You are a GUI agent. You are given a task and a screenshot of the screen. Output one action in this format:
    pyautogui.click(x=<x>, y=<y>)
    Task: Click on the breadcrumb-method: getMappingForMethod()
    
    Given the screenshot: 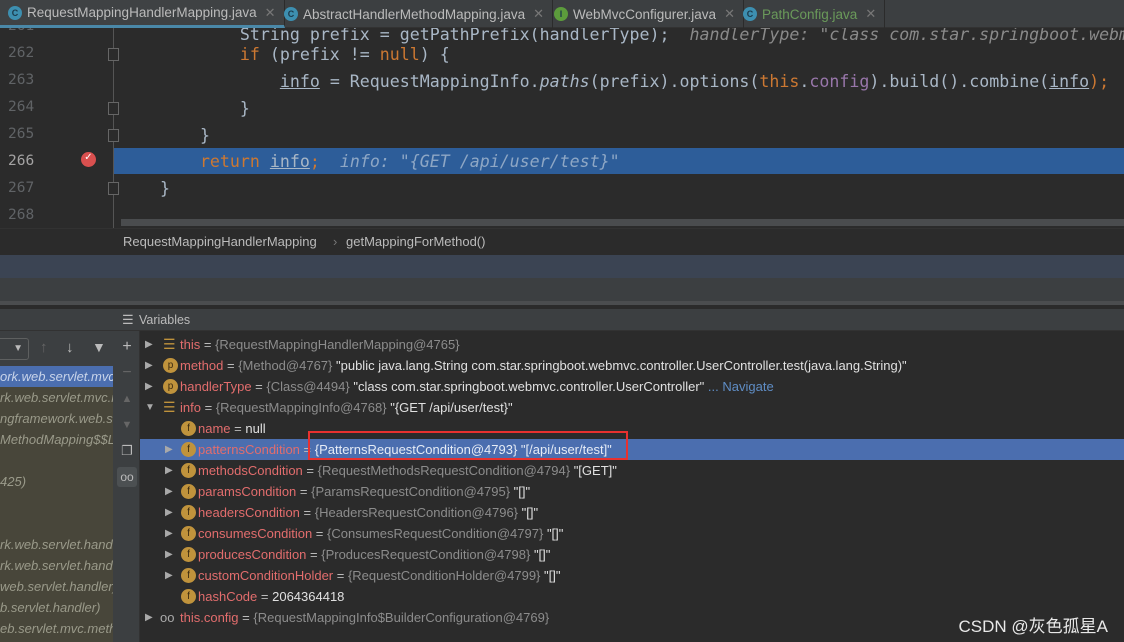 What is the action you would take?
    pyautogui.click(x=415, y=241)
    